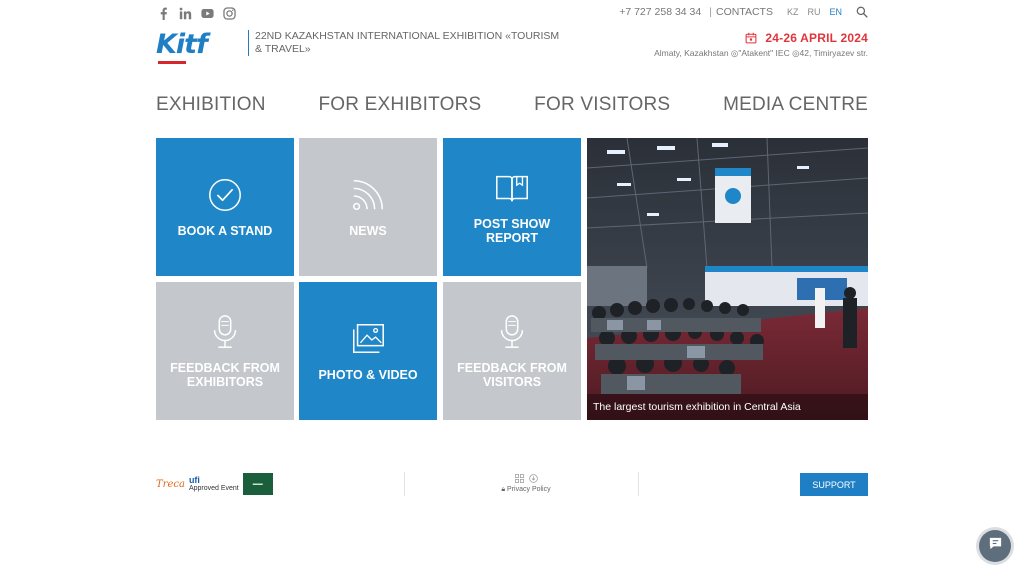 Image resolution: width=1024 pixels, height=576 pixels. I want to click on ufi-logo-sub: Approved Event, so click(213, 488).